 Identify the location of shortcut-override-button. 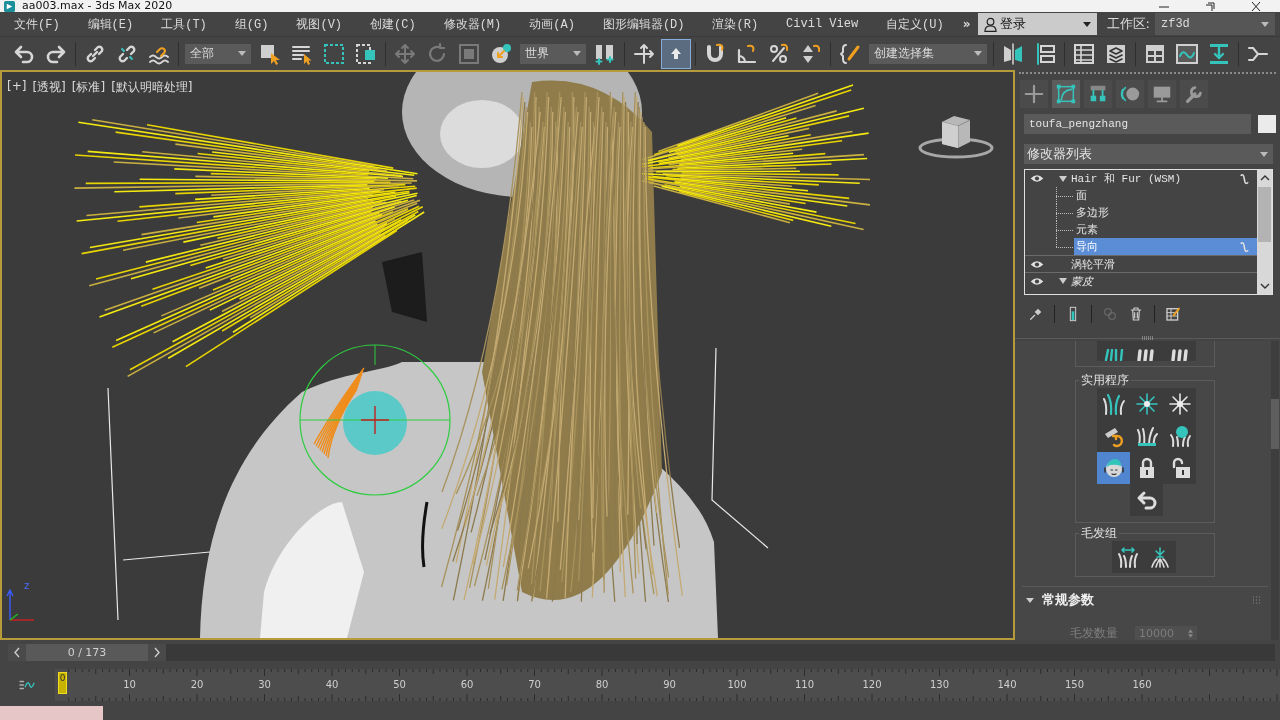
(676, 53).